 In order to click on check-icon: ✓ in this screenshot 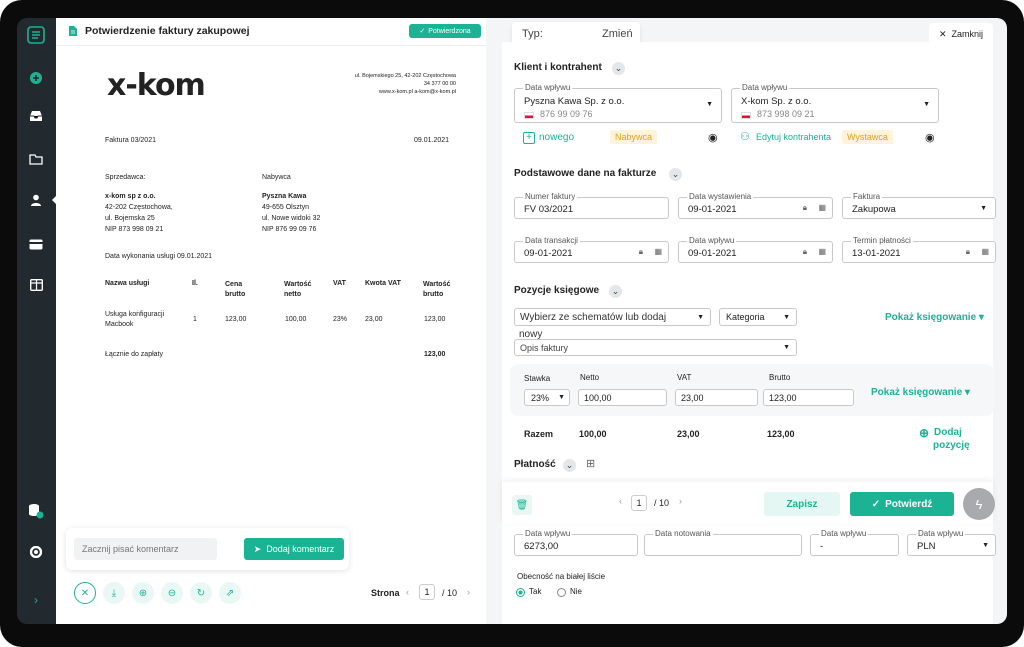, I will do `click(876, 504)`.